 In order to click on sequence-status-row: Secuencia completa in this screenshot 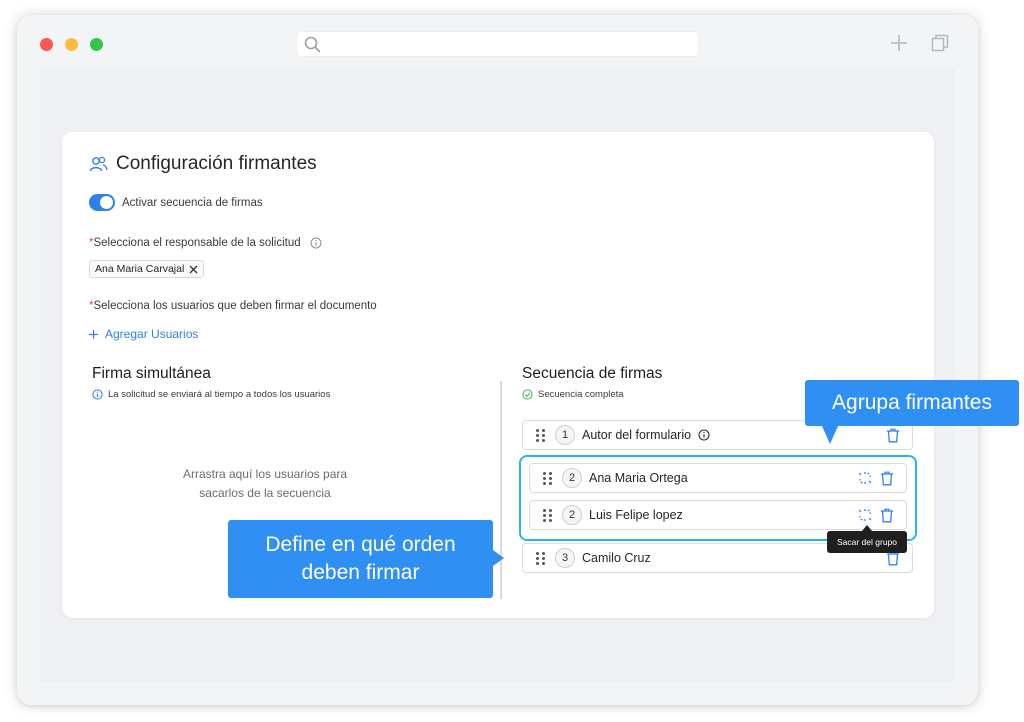, I will do `click(573, 394)`.